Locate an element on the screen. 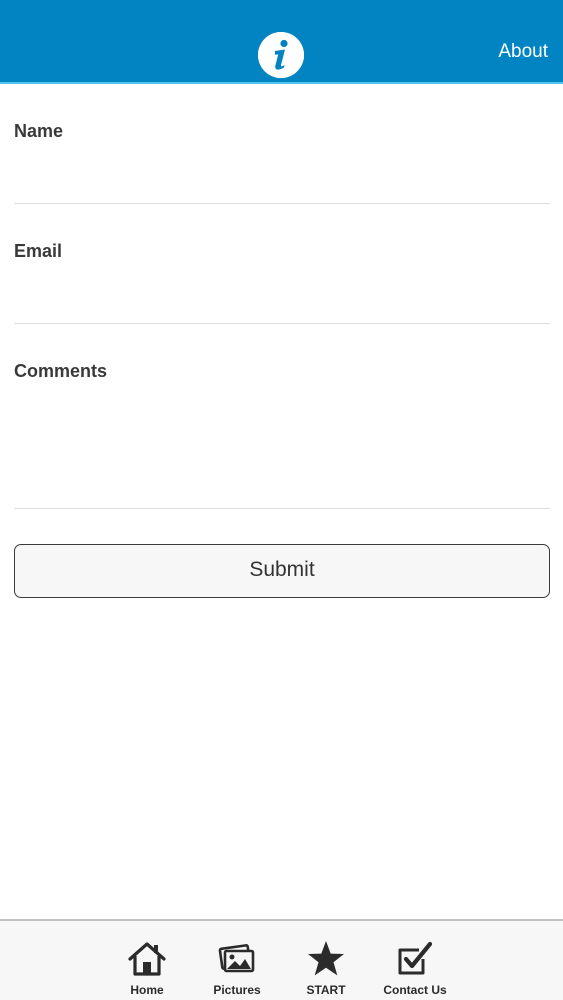 The width and height of the screenshot is (563, 1000). tab-contact-us: Contact Us is located at coordinates (415, 969).